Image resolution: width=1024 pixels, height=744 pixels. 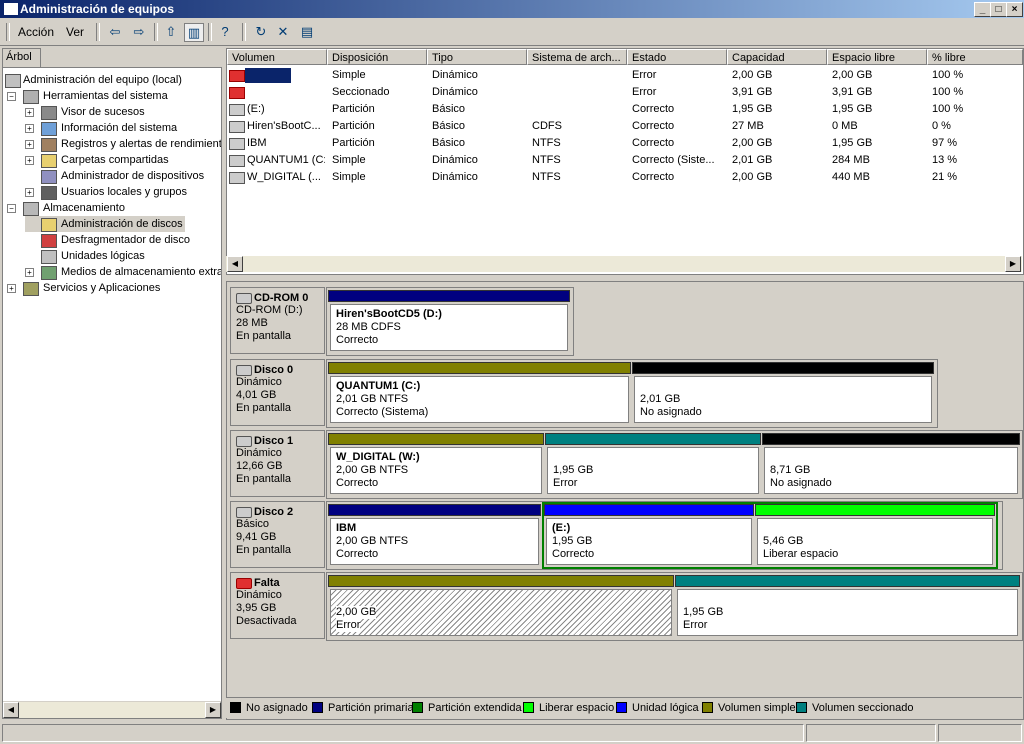 I want to click on tree-item-root: Administración del equipo (local), so click(x=93, y=80).